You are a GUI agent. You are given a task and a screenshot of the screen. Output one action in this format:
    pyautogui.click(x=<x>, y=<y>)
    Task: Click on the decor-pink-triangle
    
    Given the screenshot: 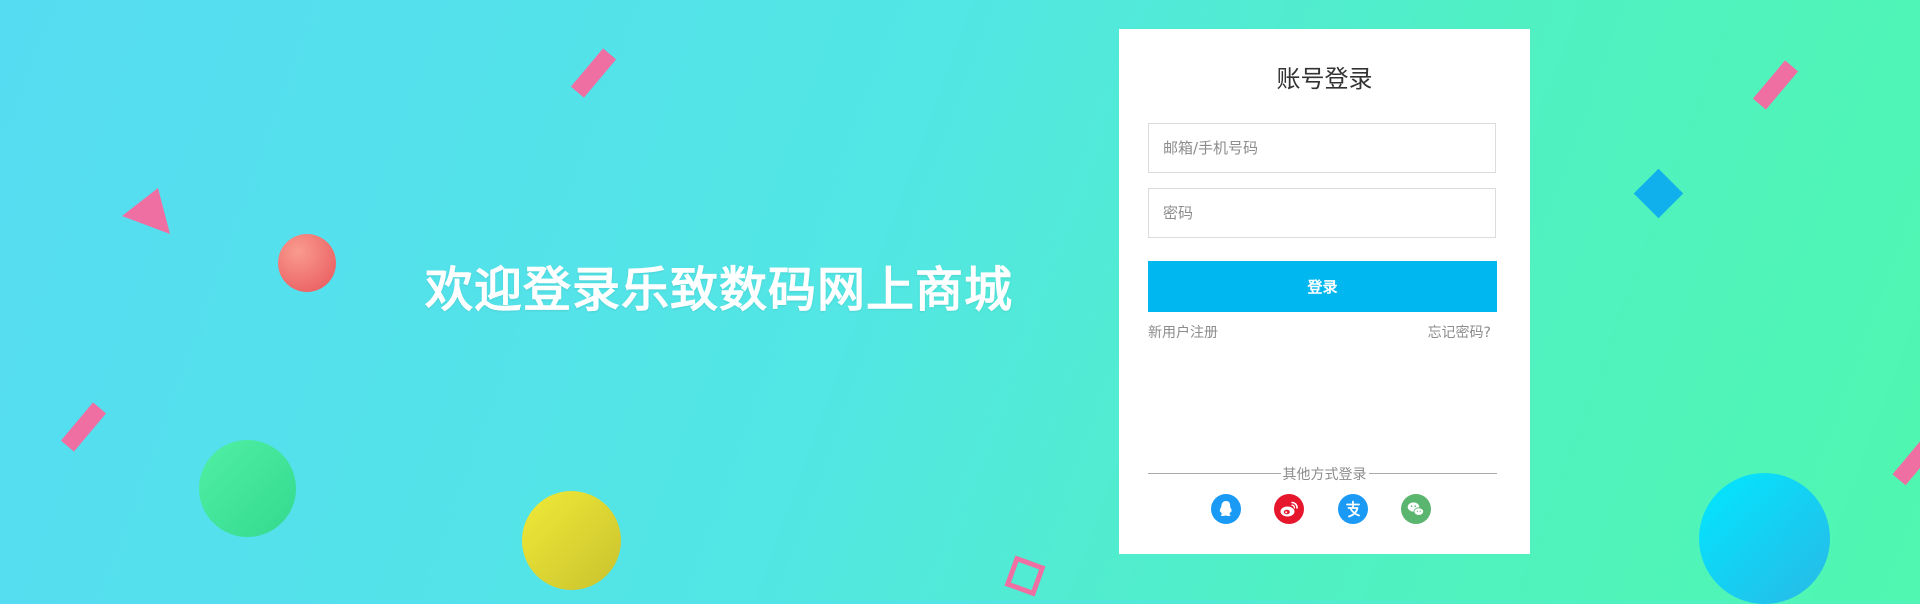 What is the action you would take?
    pyautogui.click(x=146, y=211)
    